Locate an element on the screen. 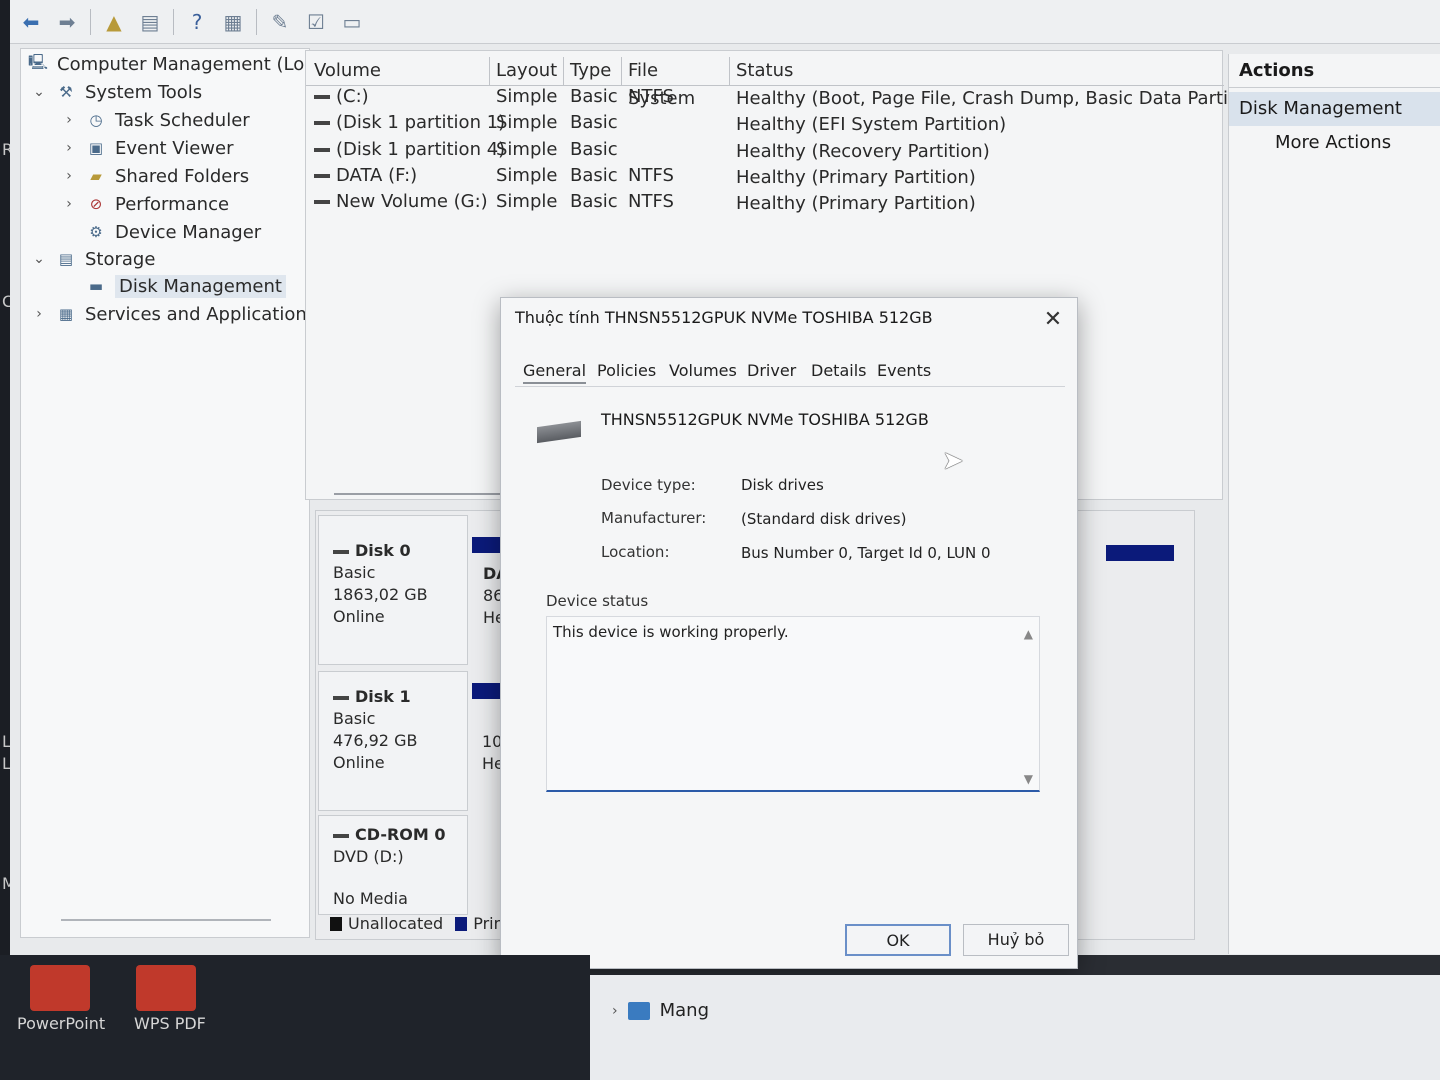 The image size is (1440, 1080). explorer-item-mang: › Mang is located at coordinates (660, 1010).